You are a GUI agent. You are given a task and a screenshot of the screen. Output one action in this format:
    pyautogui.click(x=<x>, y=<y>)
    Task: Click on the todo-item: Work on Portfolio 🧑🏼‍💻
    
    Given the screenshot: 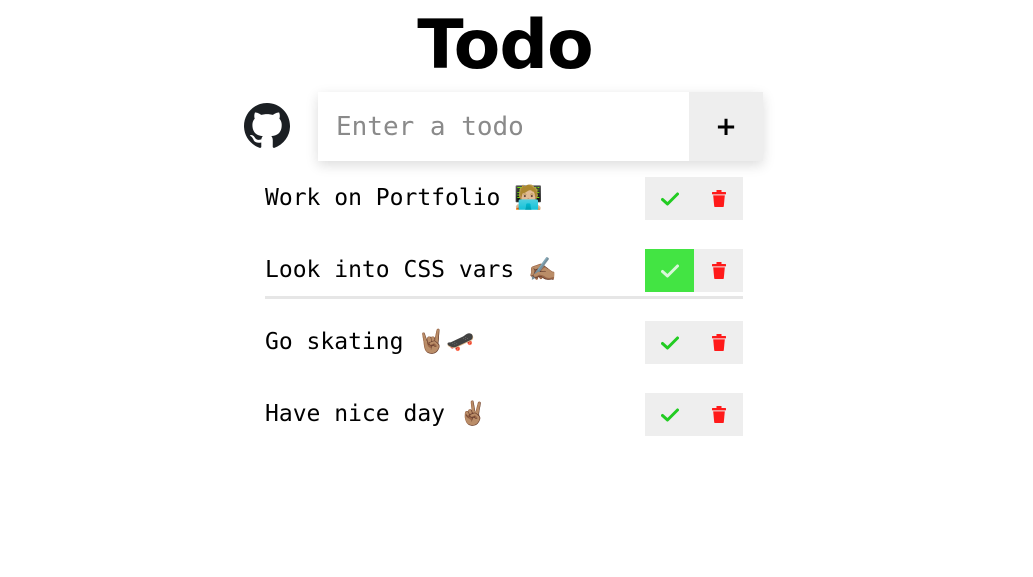 What is the action you would take?
    pyautogui.click(x=504, y=198)
    